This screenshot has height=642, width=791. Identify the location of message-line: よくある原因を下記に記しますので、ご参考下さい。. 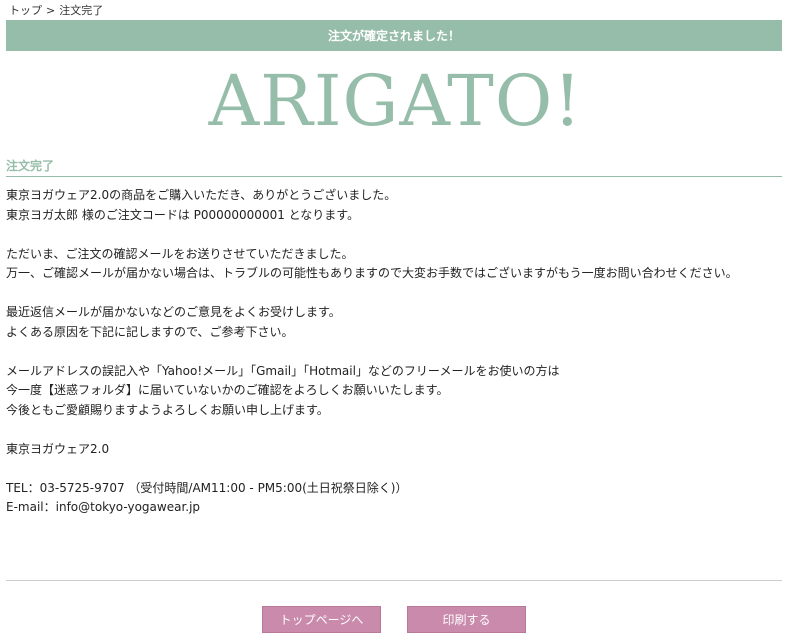
(150, 331).